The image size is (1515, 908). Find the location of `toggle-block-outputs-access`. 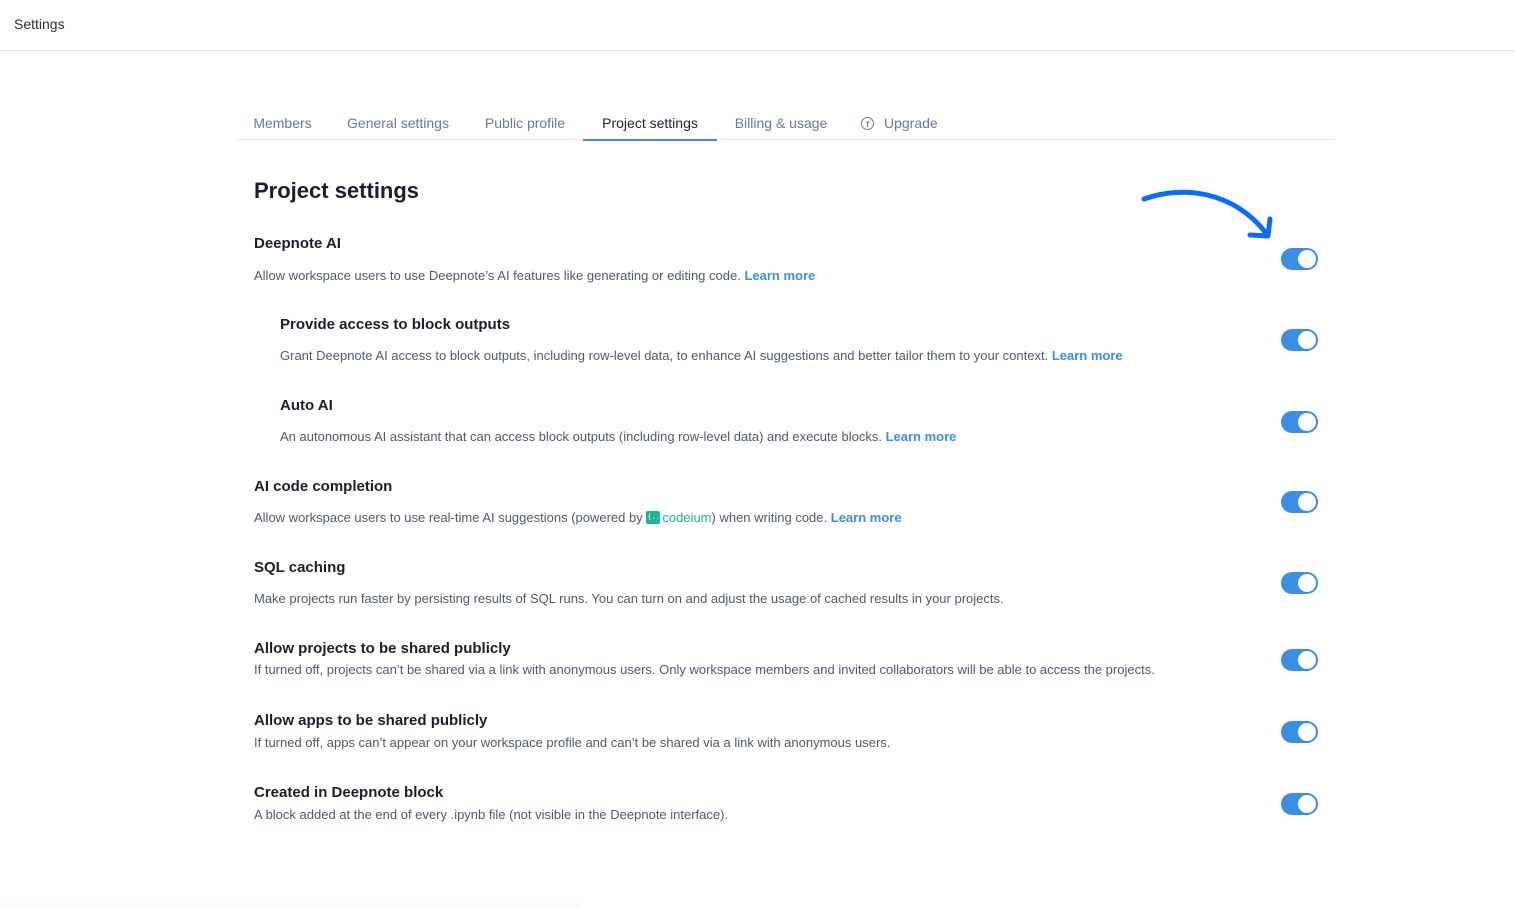

toggle-block-outputs-access is located at coordinates (1299, 340).